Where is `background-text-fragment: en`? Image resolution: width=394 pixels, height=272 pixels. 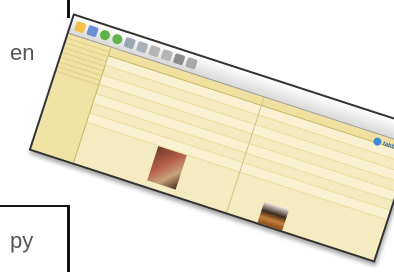 background-text-fragment: en is located at coordinates (22, 52).